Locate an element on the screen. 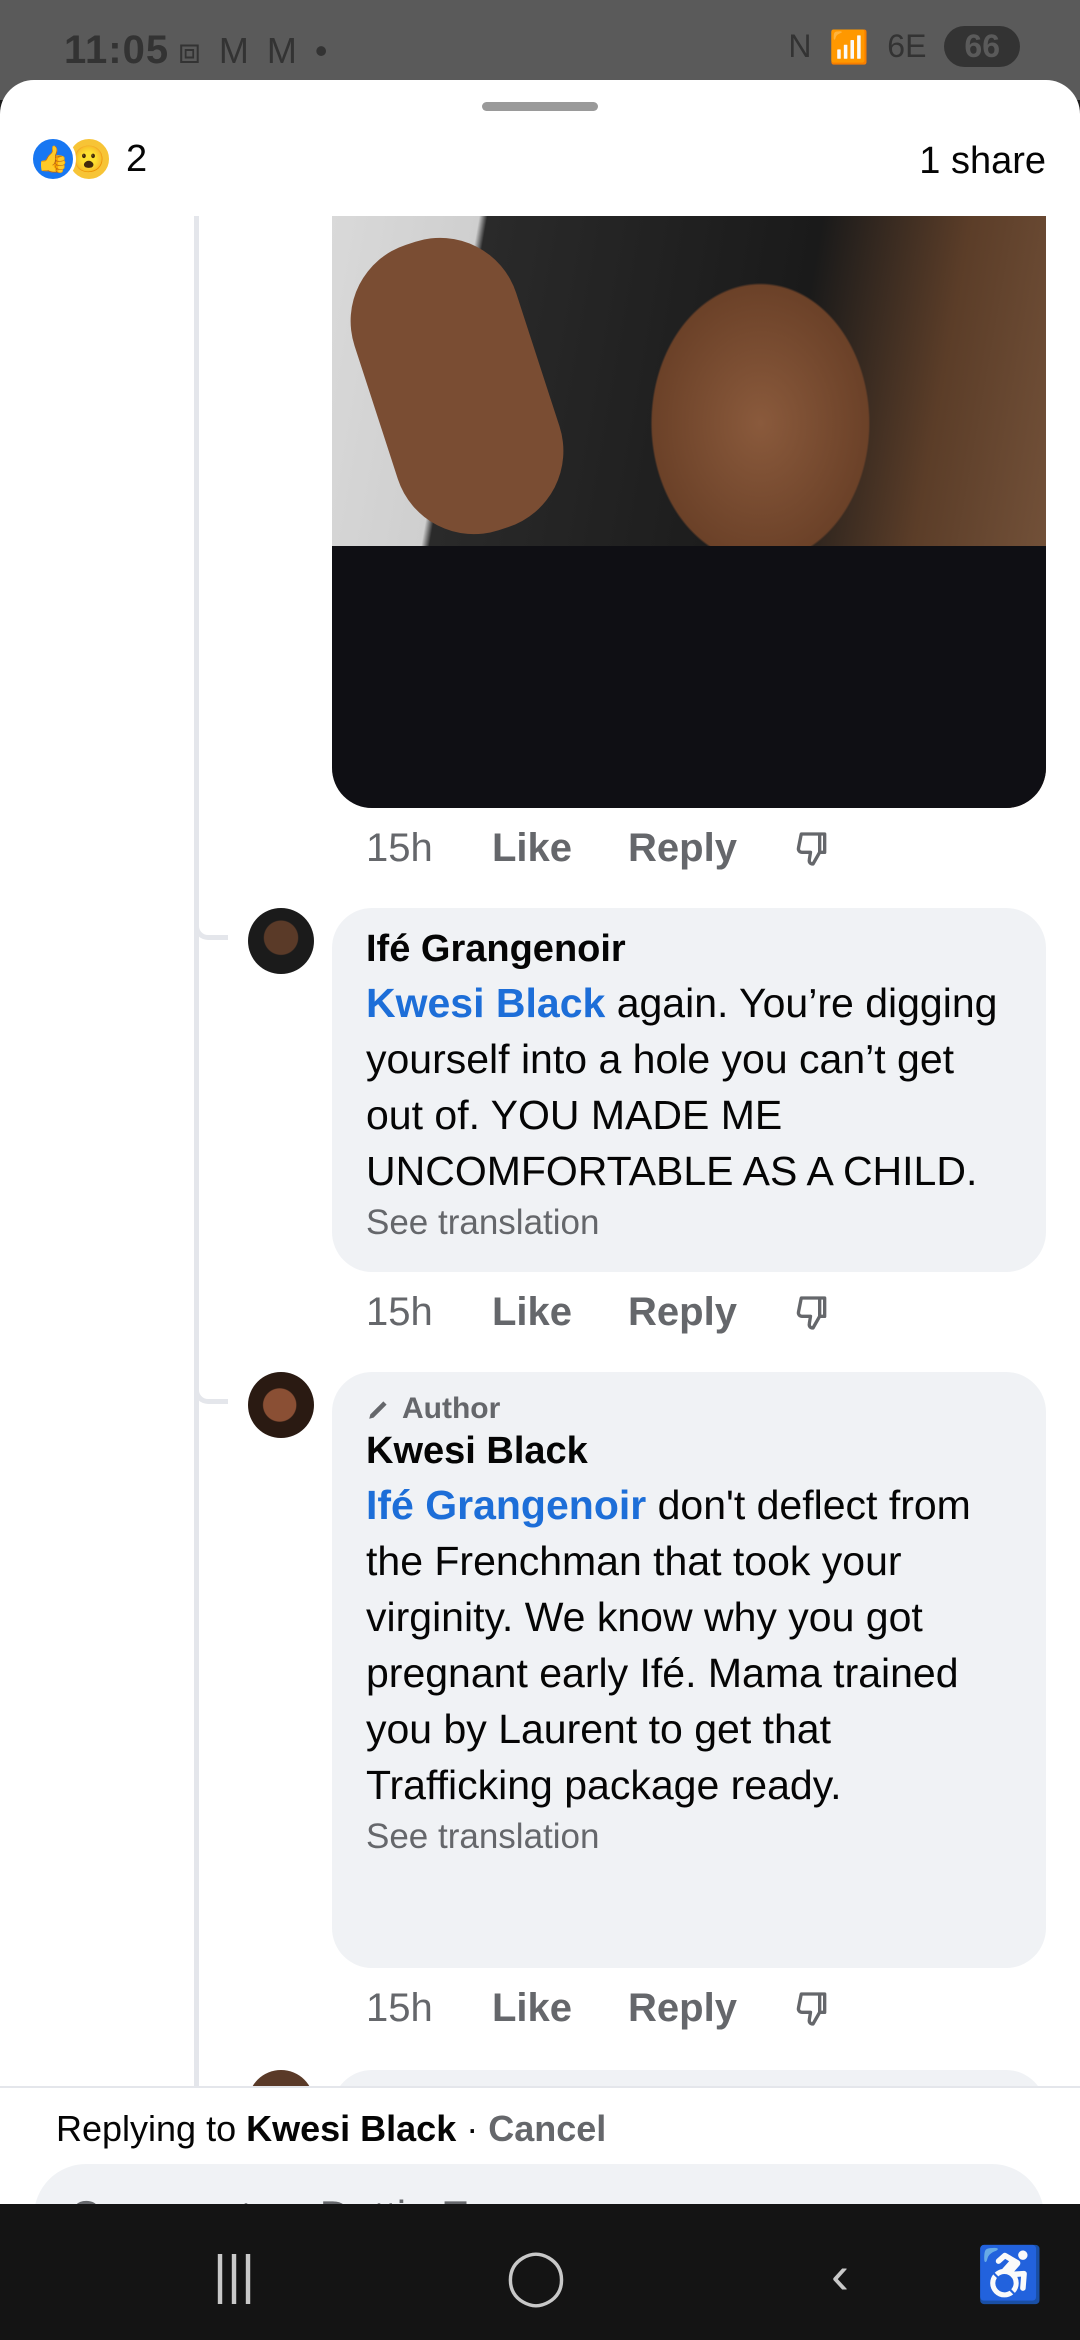 The image size is (1080, 2340). share-count: 1 share is located at coordinates (982, 161).